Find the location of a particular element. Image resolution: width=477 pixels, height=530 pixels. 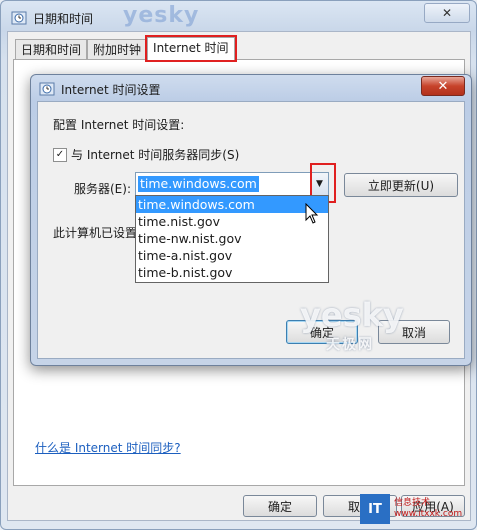

dropdown-option: time-nw.nist.gov is located at coordinates (232, 238).